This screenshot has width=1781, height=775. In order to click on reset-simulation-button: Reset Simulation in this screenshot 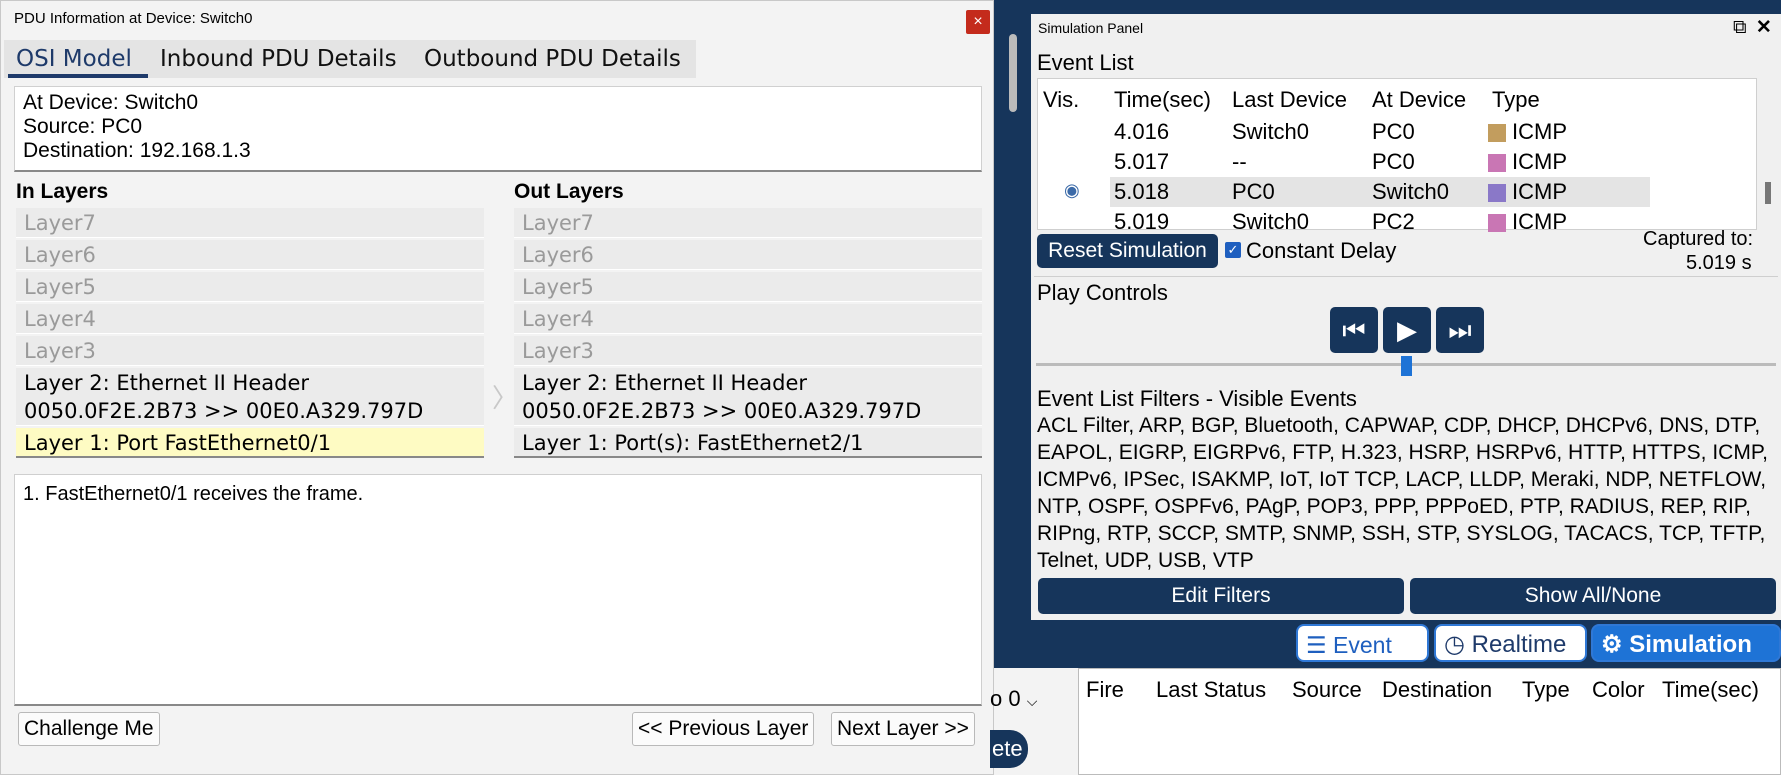, I will do `click(1127, 251)`.